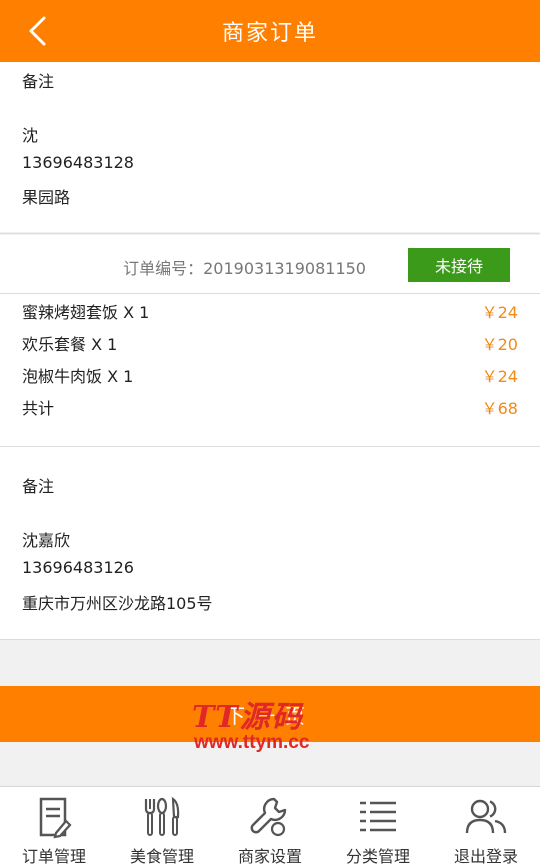  Describe the element at coordinates (38, 408) in the screenshot. I see `total-label: 共计` at that location.